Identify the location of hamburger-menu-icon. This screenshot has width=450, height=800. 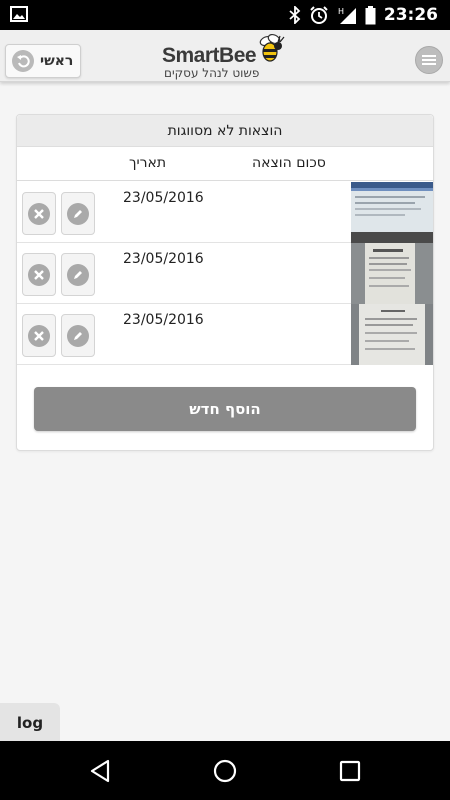
(429, 60).